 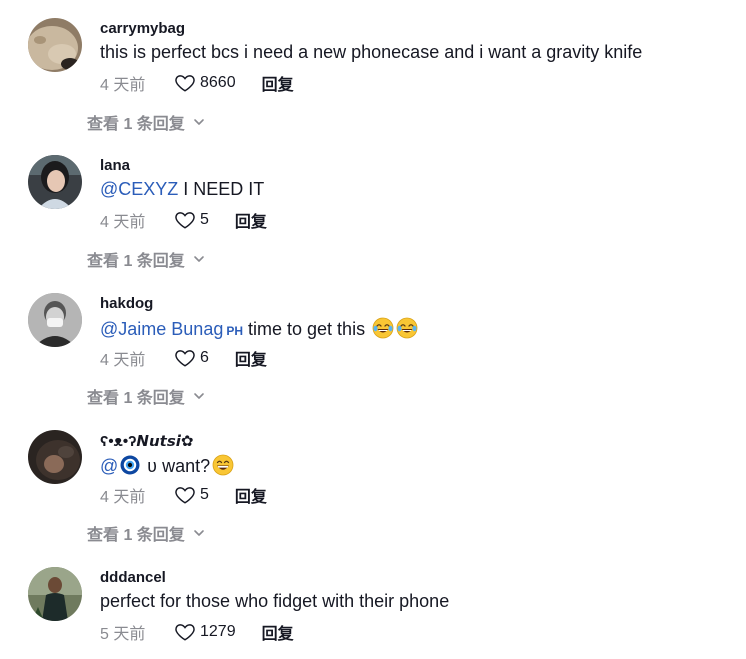 What do you see at coordinates (130, 465) in the screenshot?
I see `nazar-amulet-emoji` at bounding box center [130, 465].